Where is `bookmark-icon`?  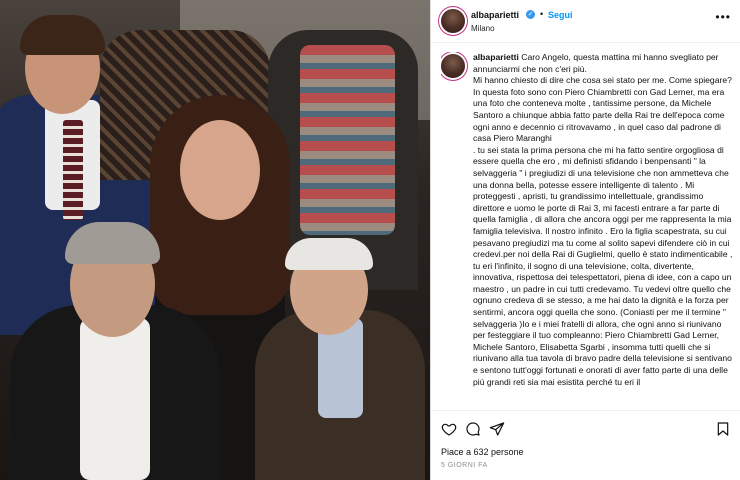
bookmark-icon is located at coordinates (723, 429).